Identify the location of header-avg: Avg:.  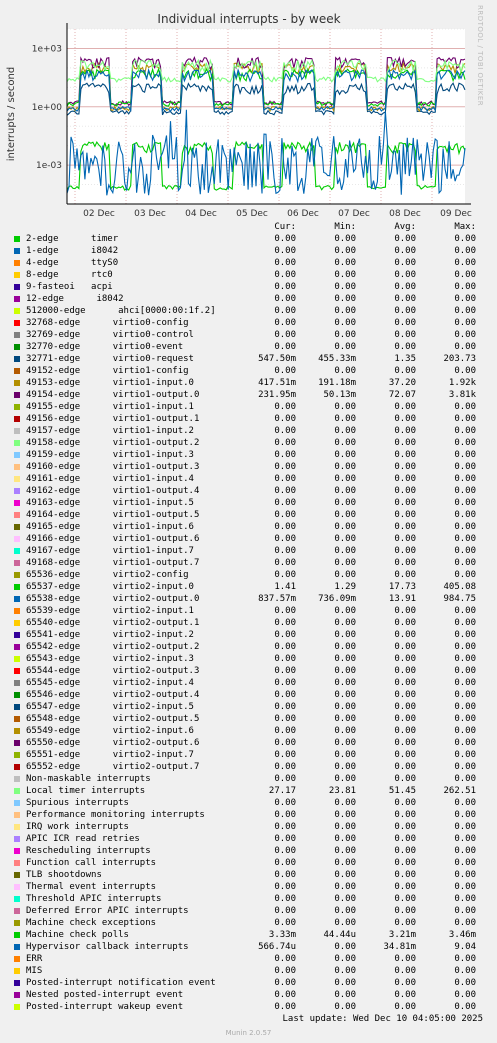
(405, 227).